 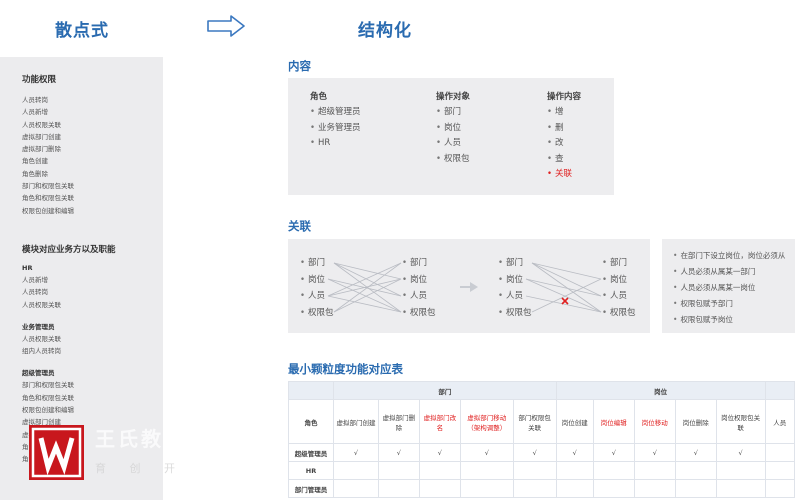 I want to click on column-header: 虚拟部门移动（架构调整）, so click(x=486, y=421).